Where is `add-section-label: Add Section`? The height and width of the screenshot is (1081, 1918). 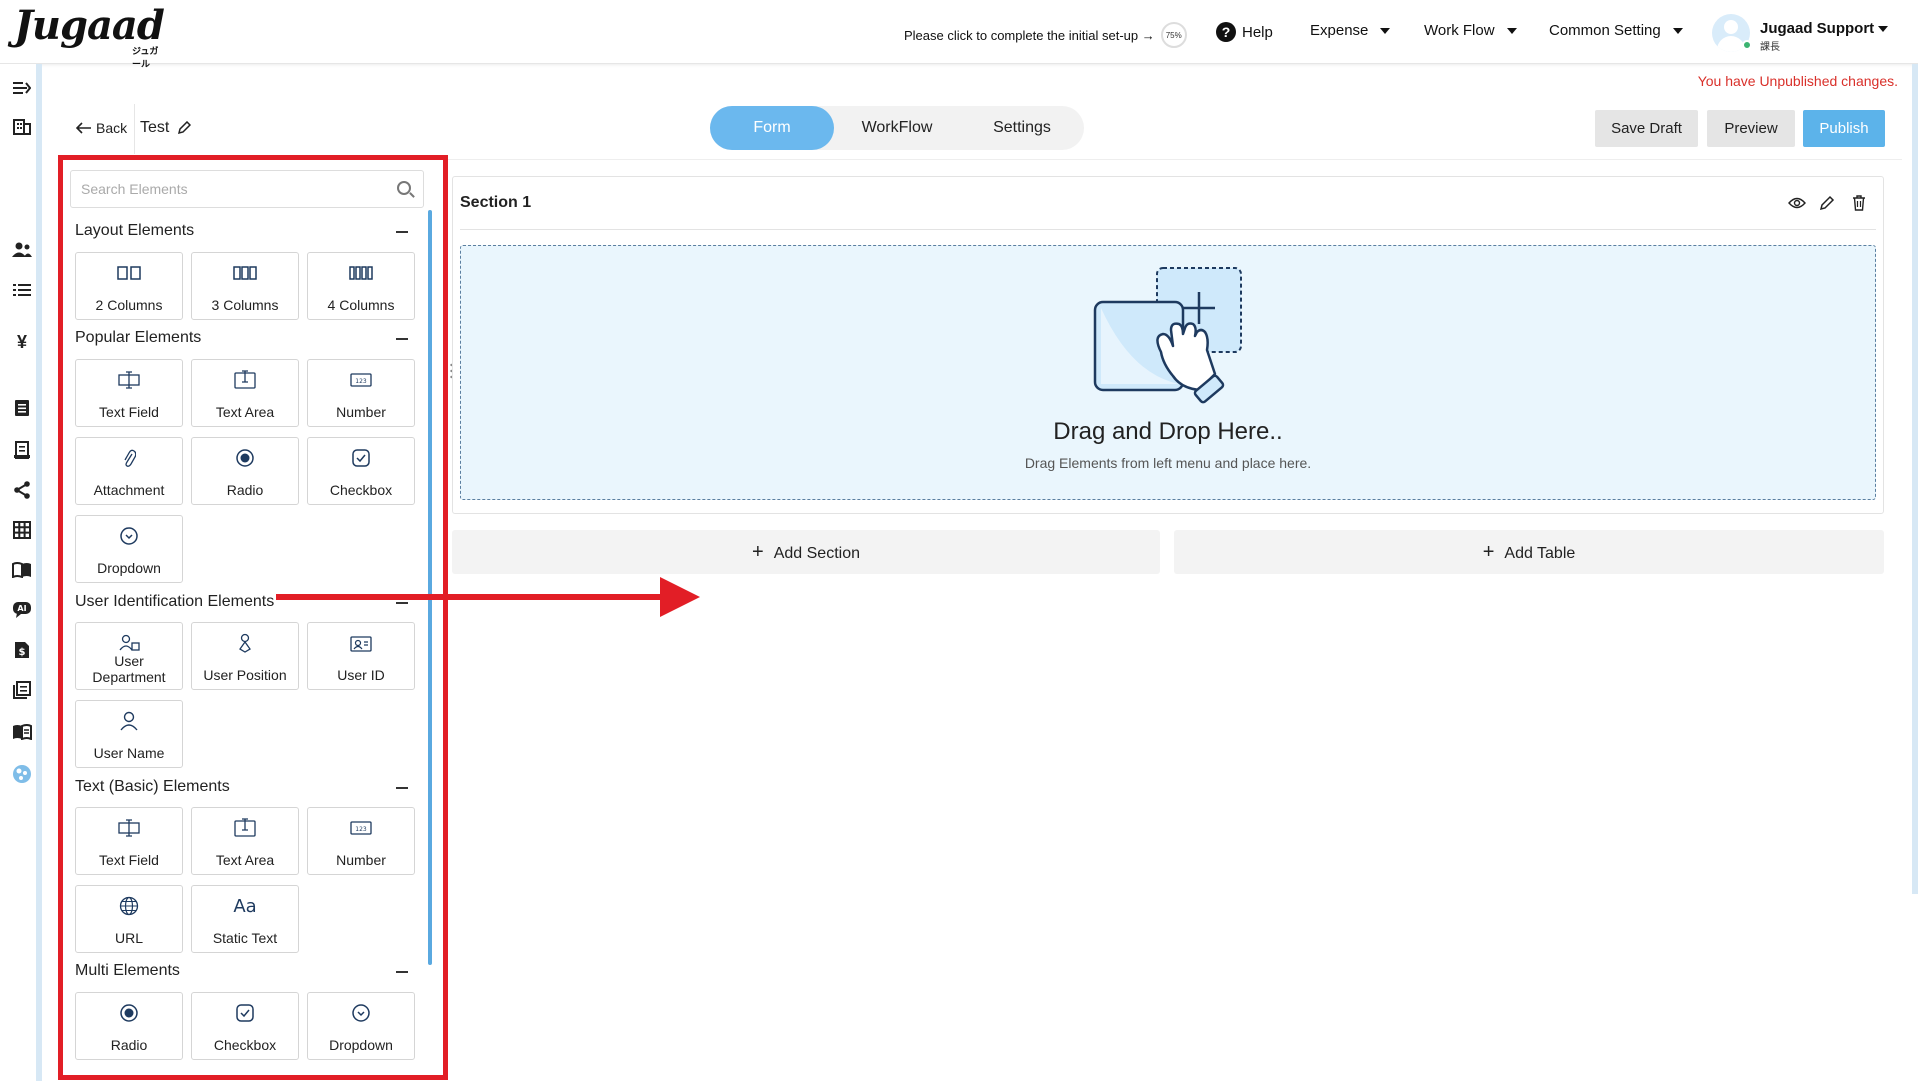 add-section-label: Add Section is located at coordinates (816, 553).